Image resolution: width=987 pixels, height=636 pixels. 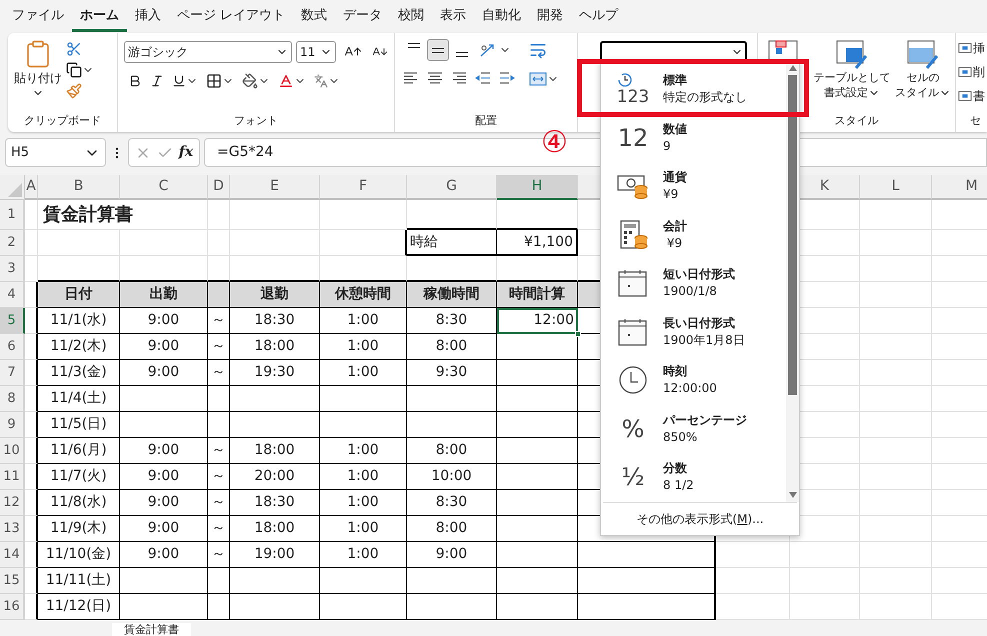 What do you see at coordinates (12, 425) in the screenshot?
I see `row-header: 9` at bounding box center [12, 425].